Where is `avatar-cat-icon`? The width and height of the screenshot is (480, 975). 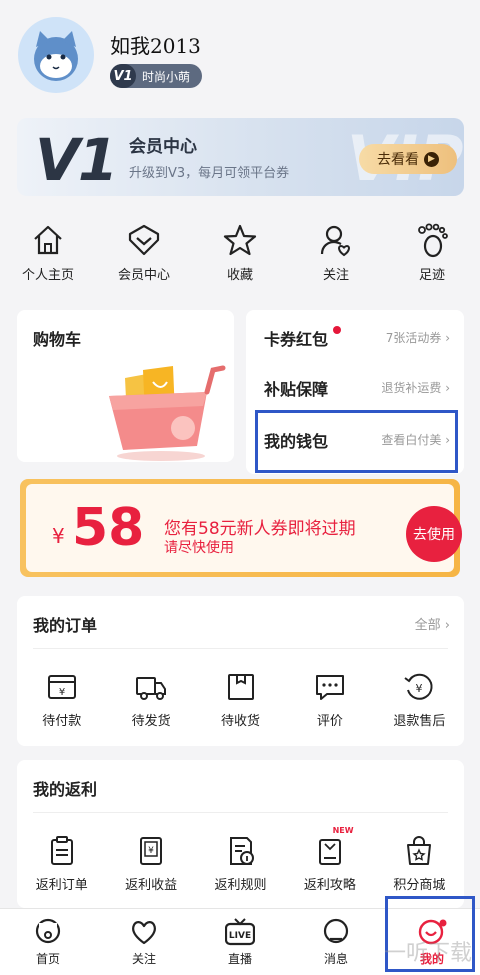 avatar-cat-icon is located at coordinates (56, 56).